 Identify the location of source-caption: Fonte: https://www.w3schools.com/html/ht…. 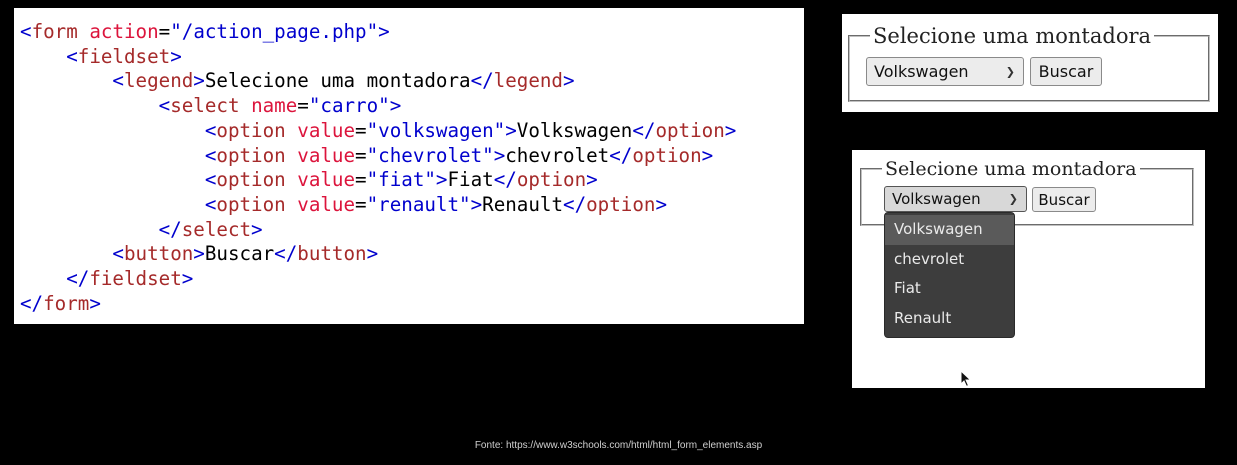
(618, 445).